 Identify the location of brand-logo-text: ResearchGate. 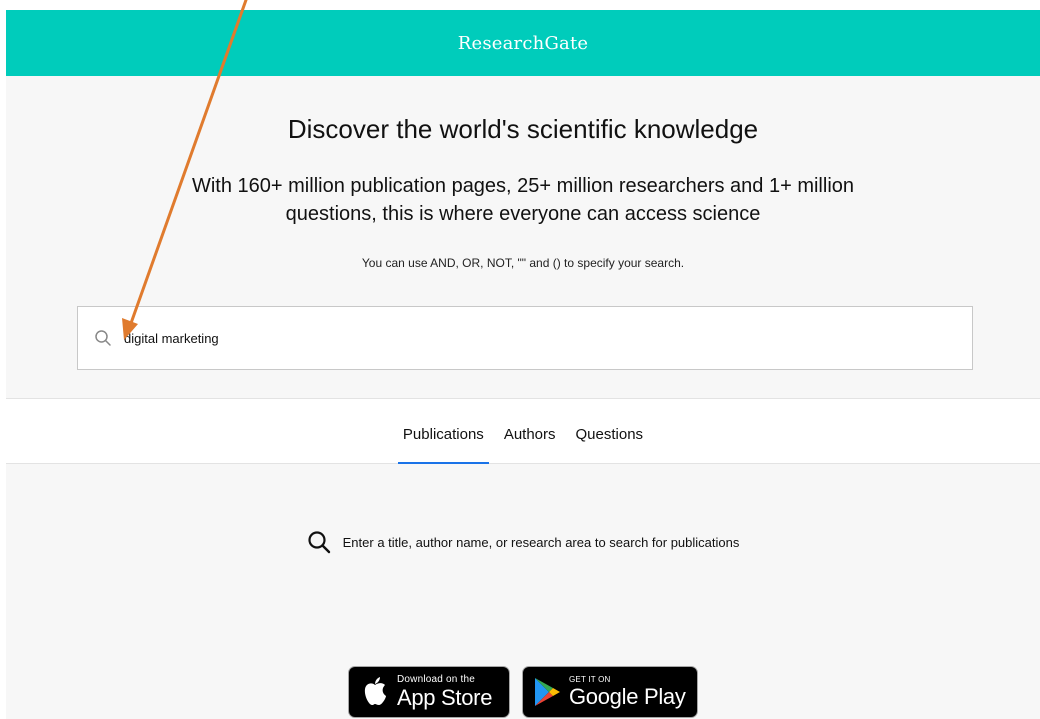
(523, 43).